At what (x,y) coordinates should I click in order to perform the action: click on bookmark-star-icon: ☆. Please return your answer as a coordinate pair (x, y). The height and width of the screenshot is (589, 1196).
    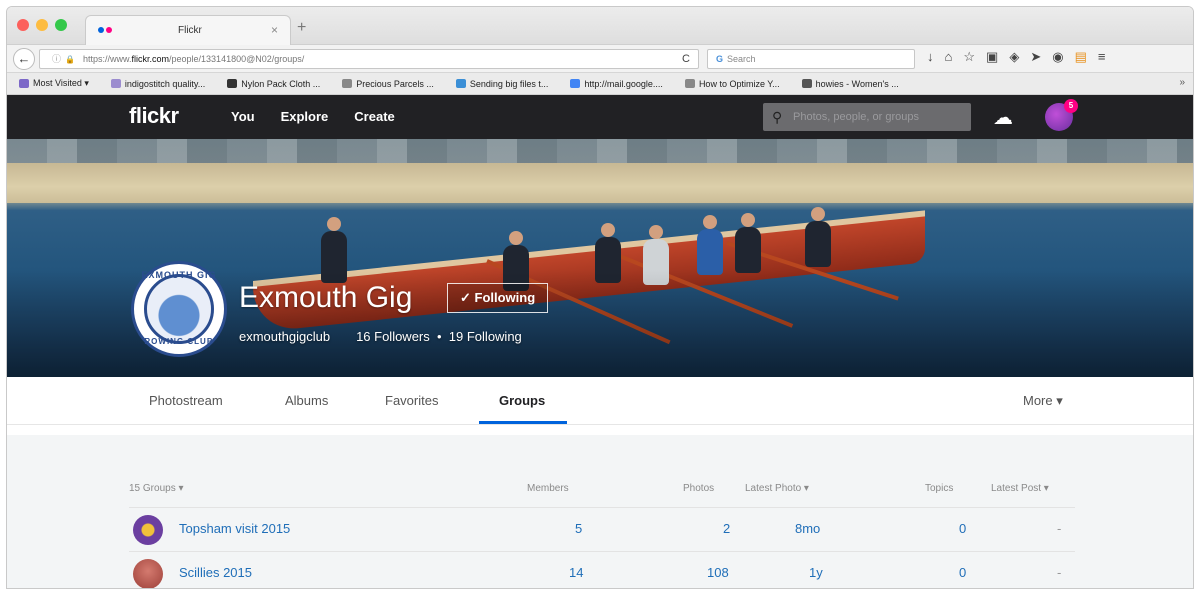
    Looking at the image, I should click on (969, 57).